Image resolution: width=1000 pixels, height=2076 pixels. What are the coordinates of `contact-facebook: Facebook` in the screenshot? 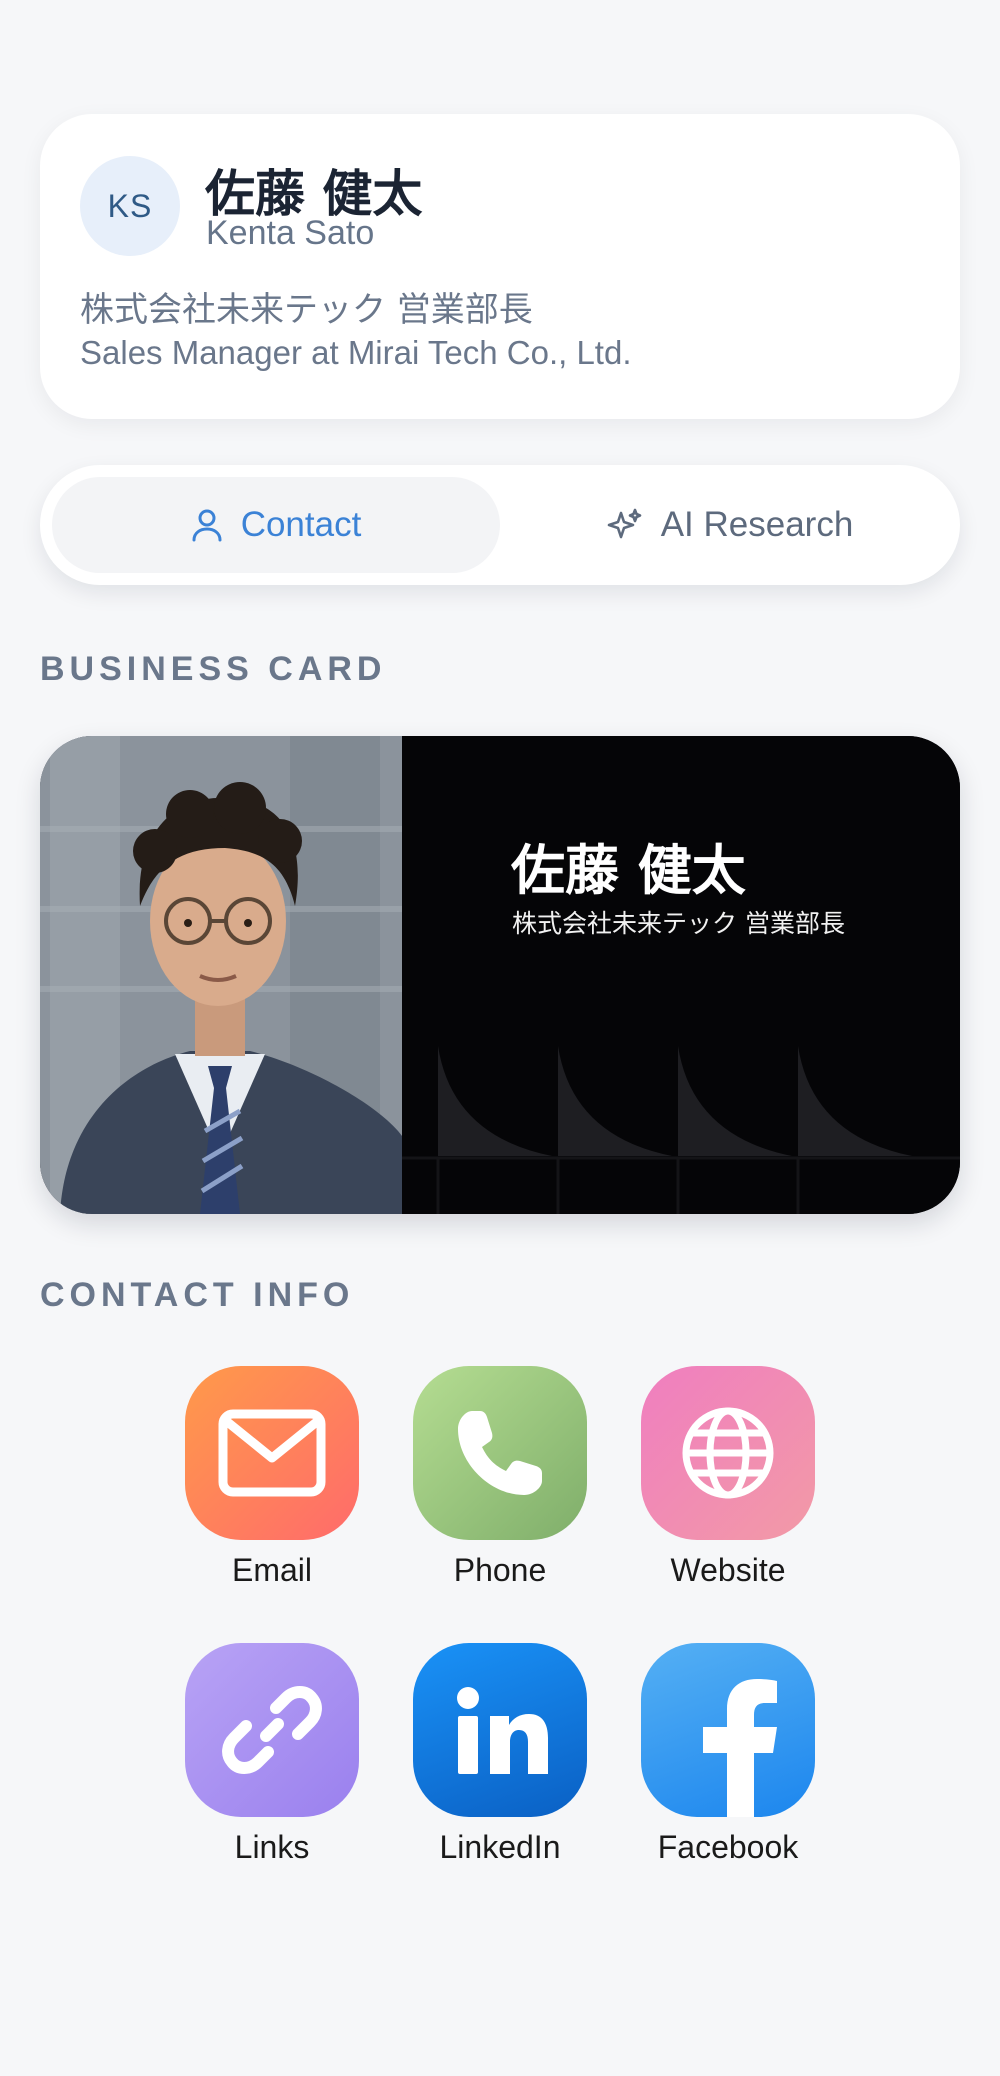 It's located at (728, 1754).